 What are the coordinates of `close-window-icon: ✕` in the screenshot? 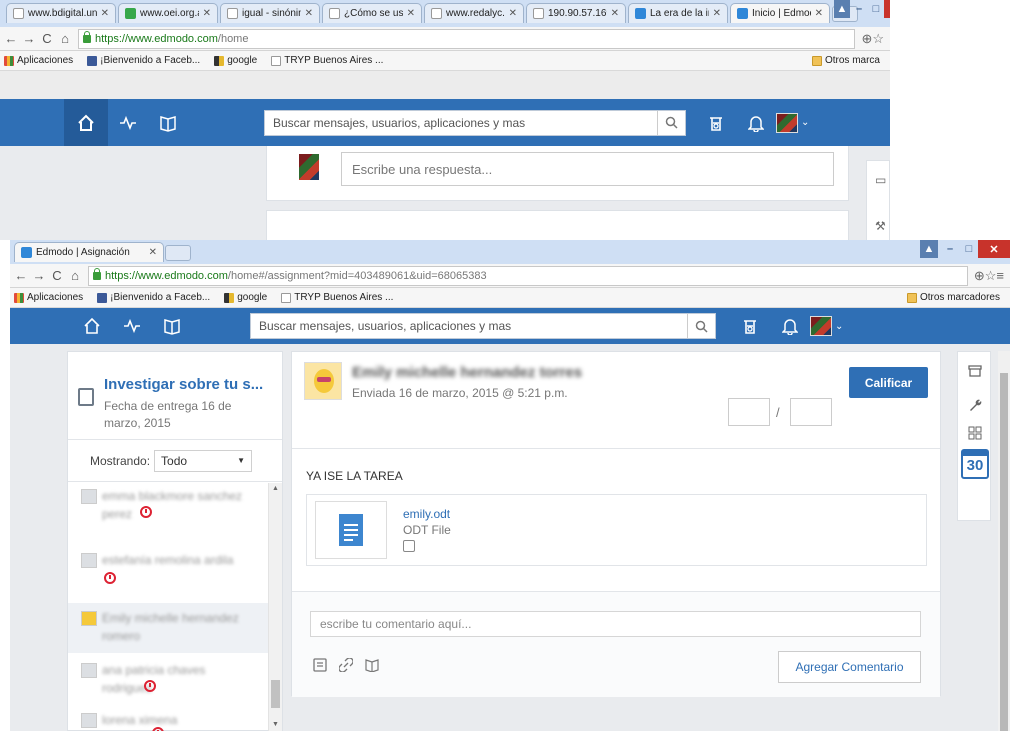 It's located at (994, 249).